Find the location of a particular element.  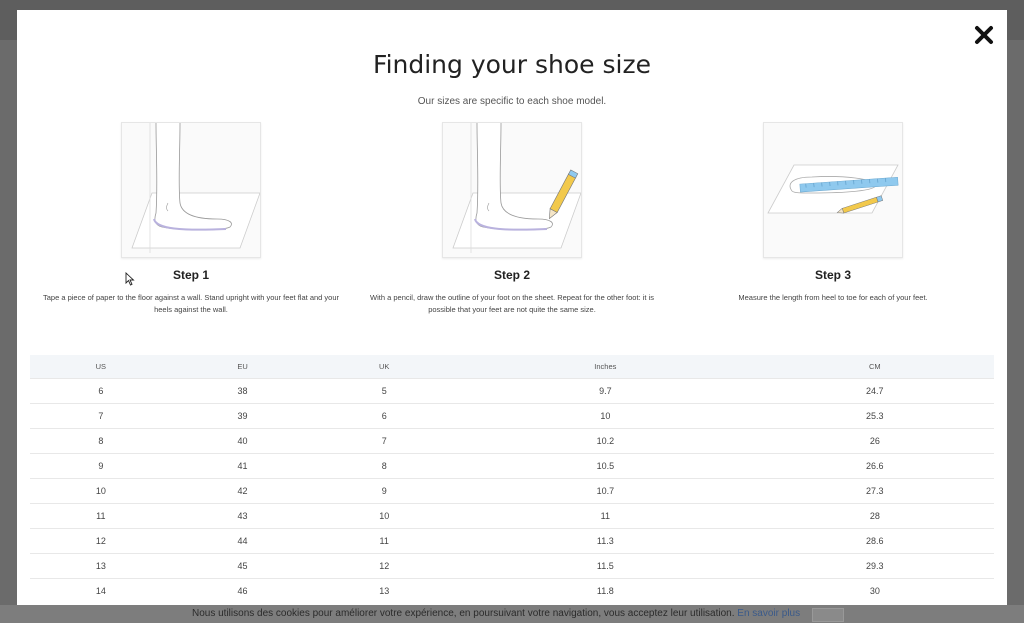

table-row: 10 42 9 10.7 27.3 is located at coordinates (512, 490).